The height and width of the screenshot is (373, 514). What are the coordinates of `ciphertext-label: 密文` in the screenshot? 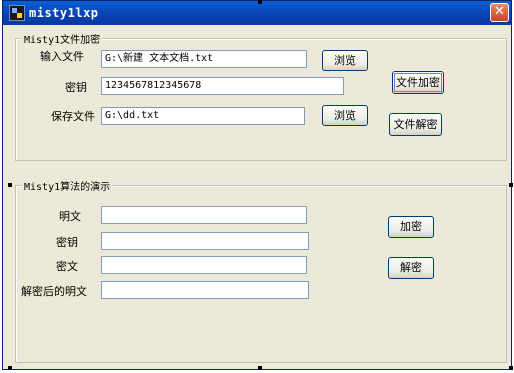 It's located at (67, 266).